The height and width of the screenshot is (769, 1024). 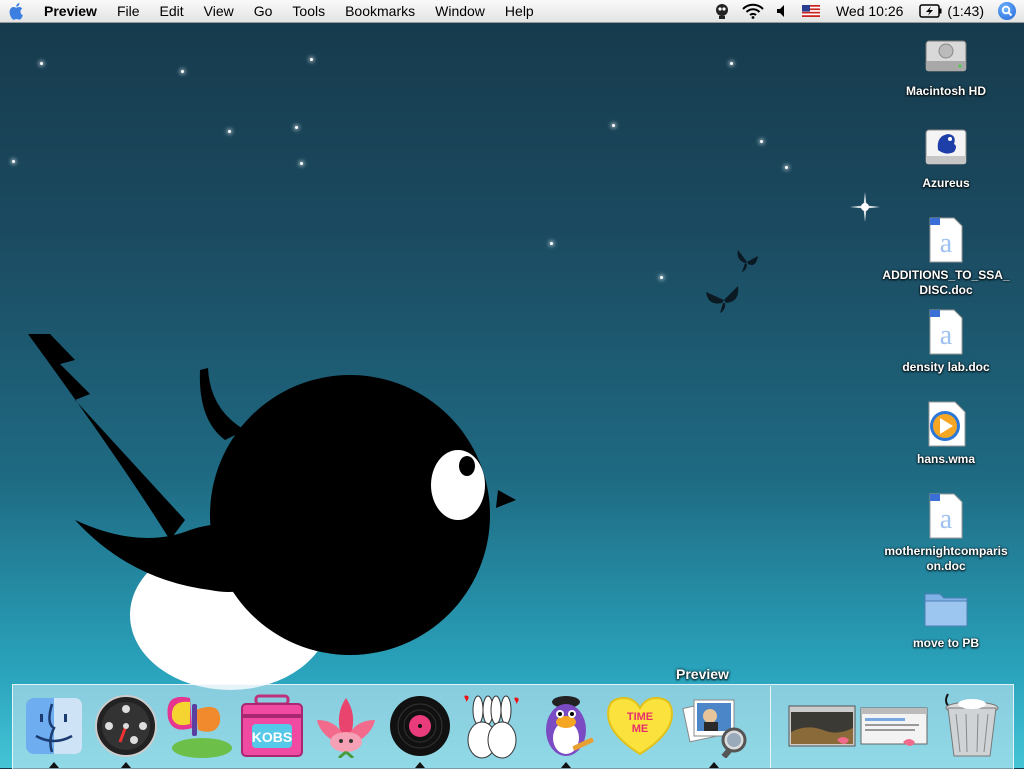 What do you see at coordinates (946, 367) in the screenshot?
I see `desktop-icon-label: density lab.doc` at bounding box center [946, 367].